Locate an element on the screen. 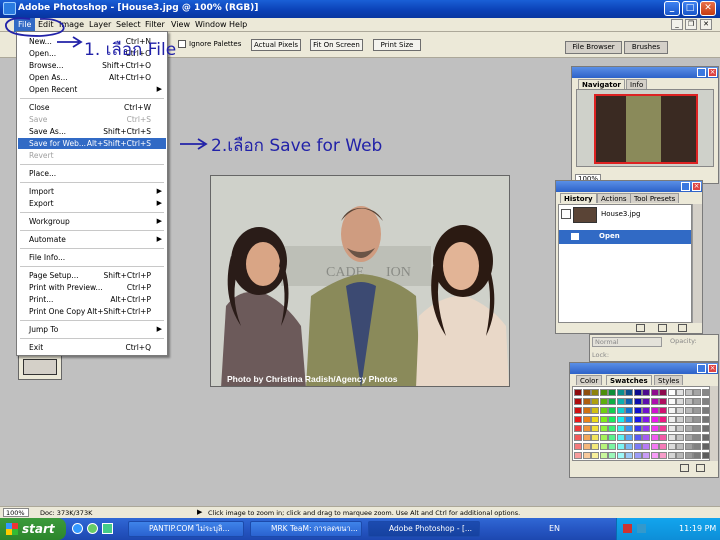  tab-info: Info is located at coordinates (637, 84).